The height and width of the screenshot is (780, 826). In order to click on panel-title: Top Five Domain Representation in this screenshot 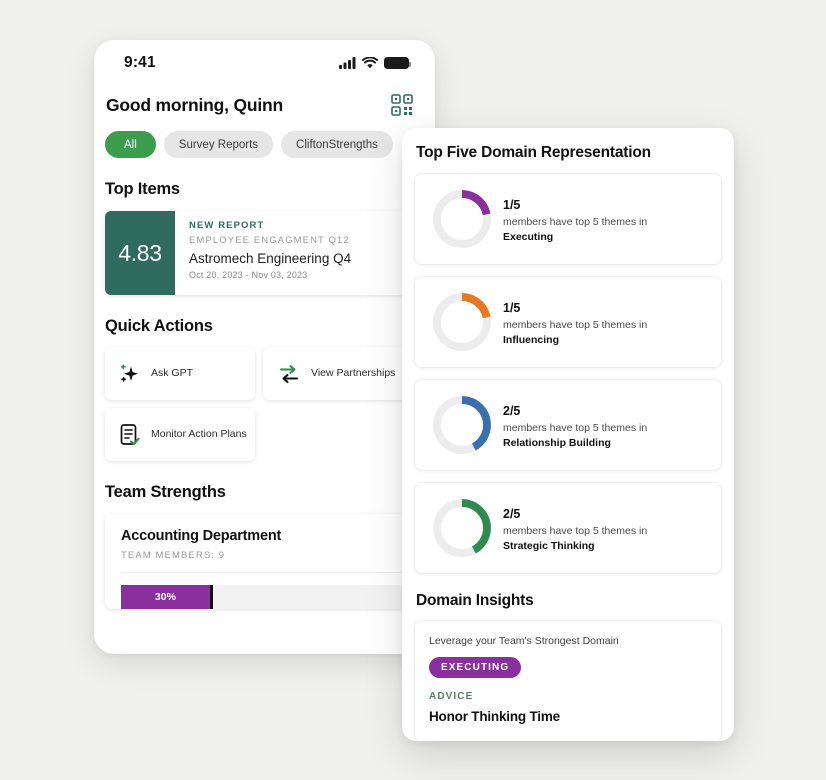, I will do `click(533, 152)`.